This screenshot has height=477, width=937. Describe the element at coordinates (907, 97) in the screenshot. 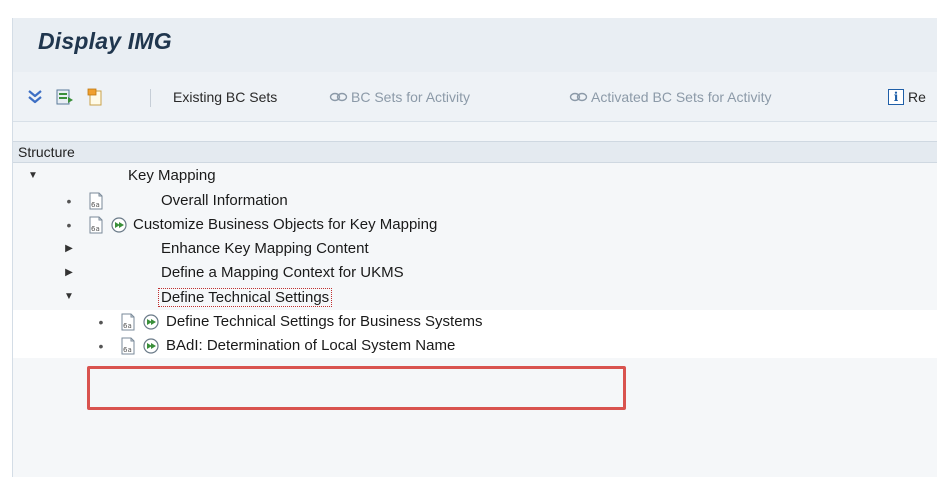

I see `release-notes-button: i Re` at that location.